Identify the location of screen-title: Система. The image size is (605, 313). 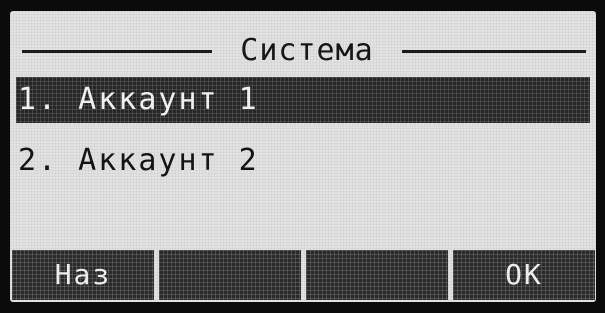
(307, 50).